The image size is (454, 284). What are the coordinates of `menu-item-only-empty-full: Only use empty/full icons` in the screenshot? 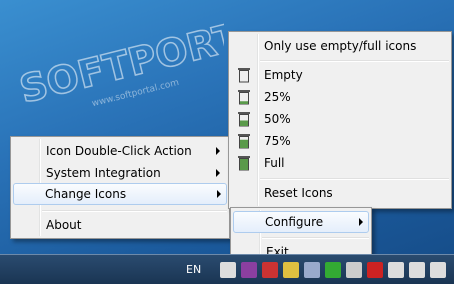 It's located at (340, 46).